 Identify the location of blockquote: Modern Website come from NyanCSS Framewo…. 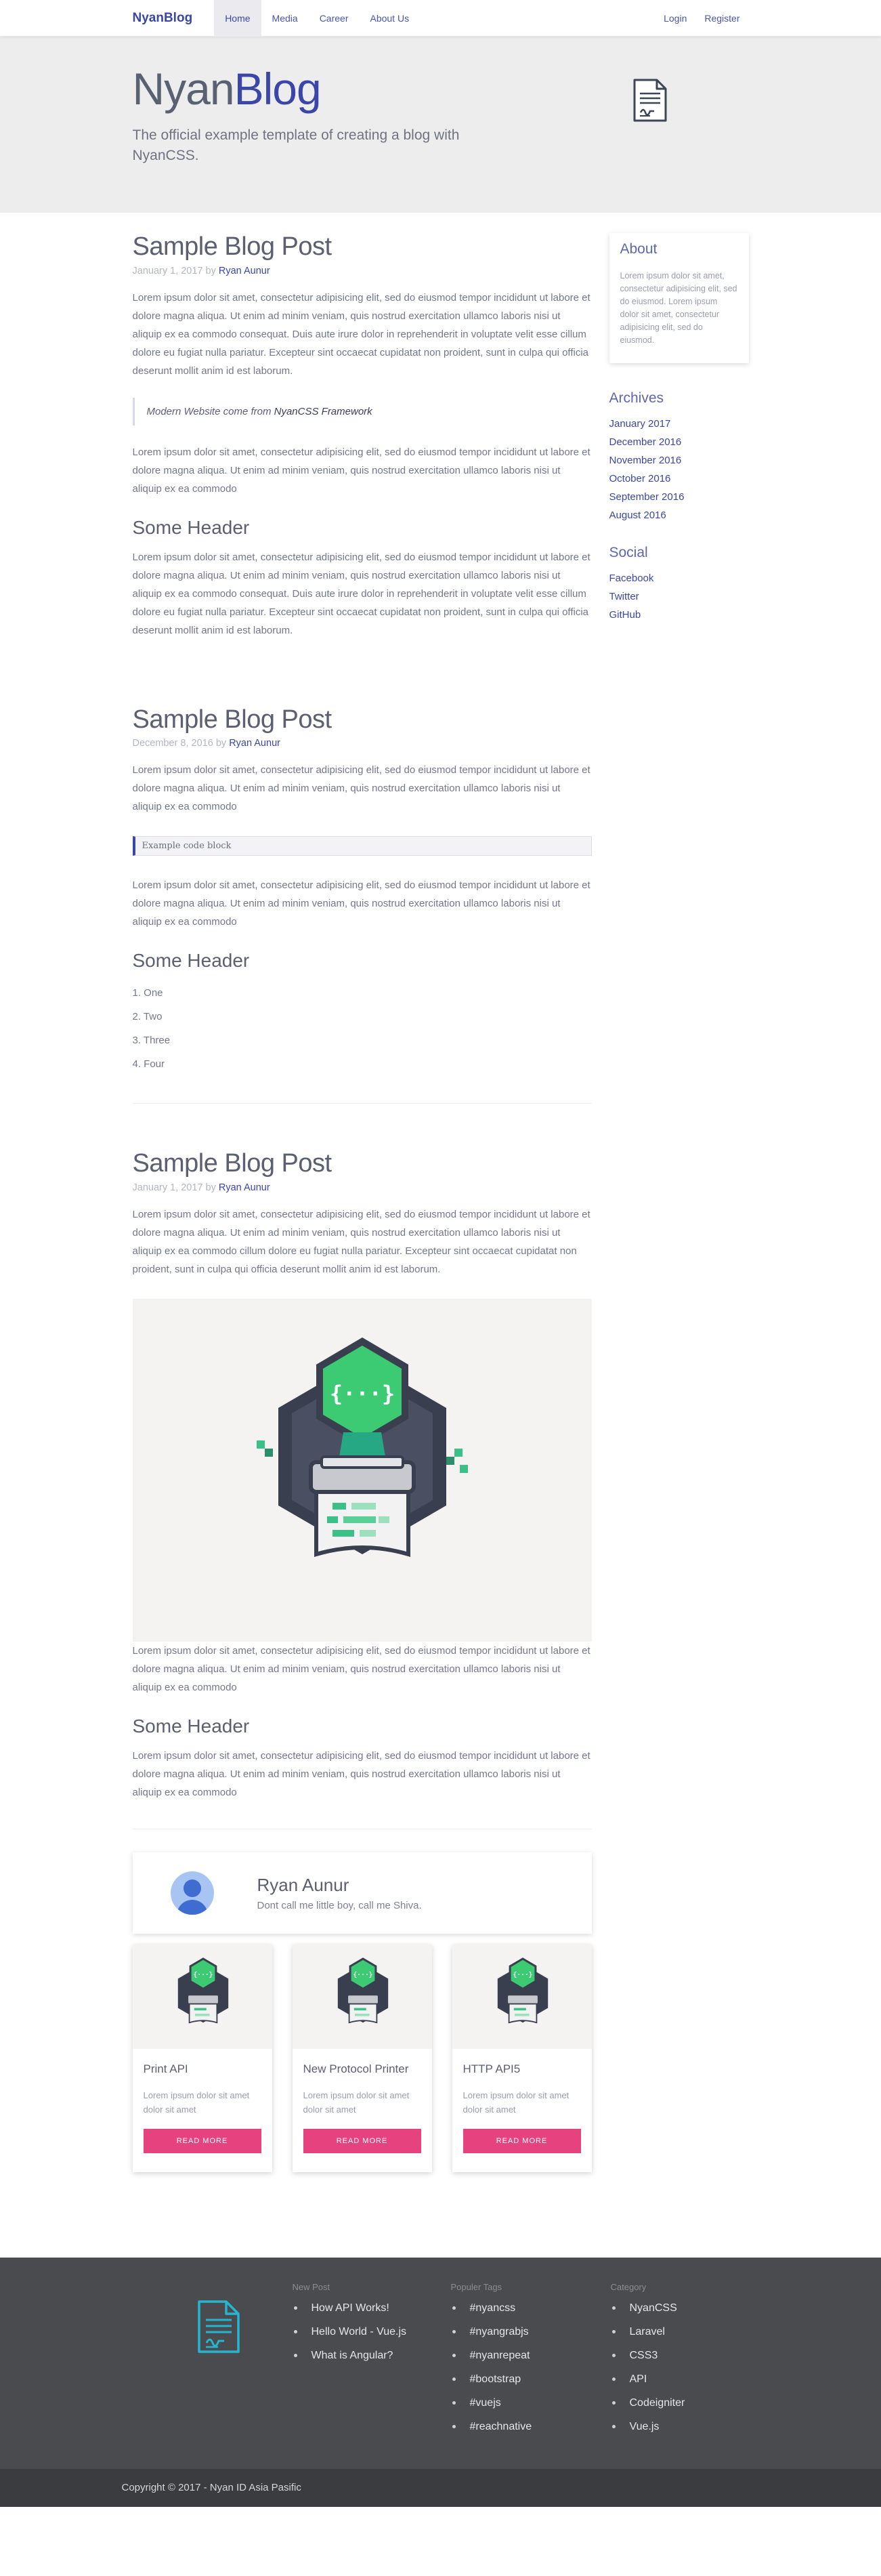
(362, 411).